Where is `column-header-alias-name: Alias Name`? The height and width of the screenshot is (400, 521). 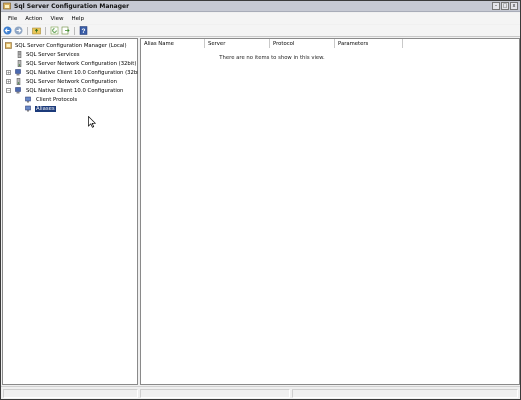
column-header-alias-name: Alias Name is located at coordinates (173, 43).